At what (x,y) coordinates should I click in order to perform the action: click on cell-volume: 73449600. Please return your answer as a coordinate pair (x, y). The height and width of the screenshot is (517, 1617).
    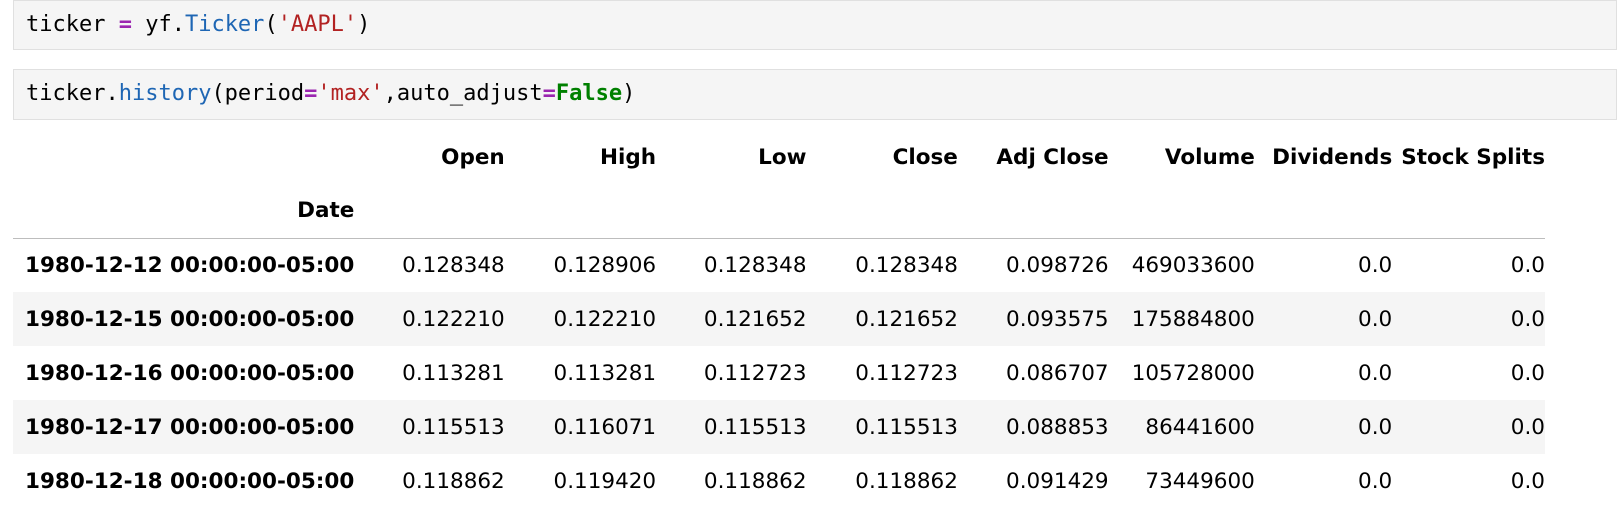
    Looking at the image, I should click on (1200, 481).